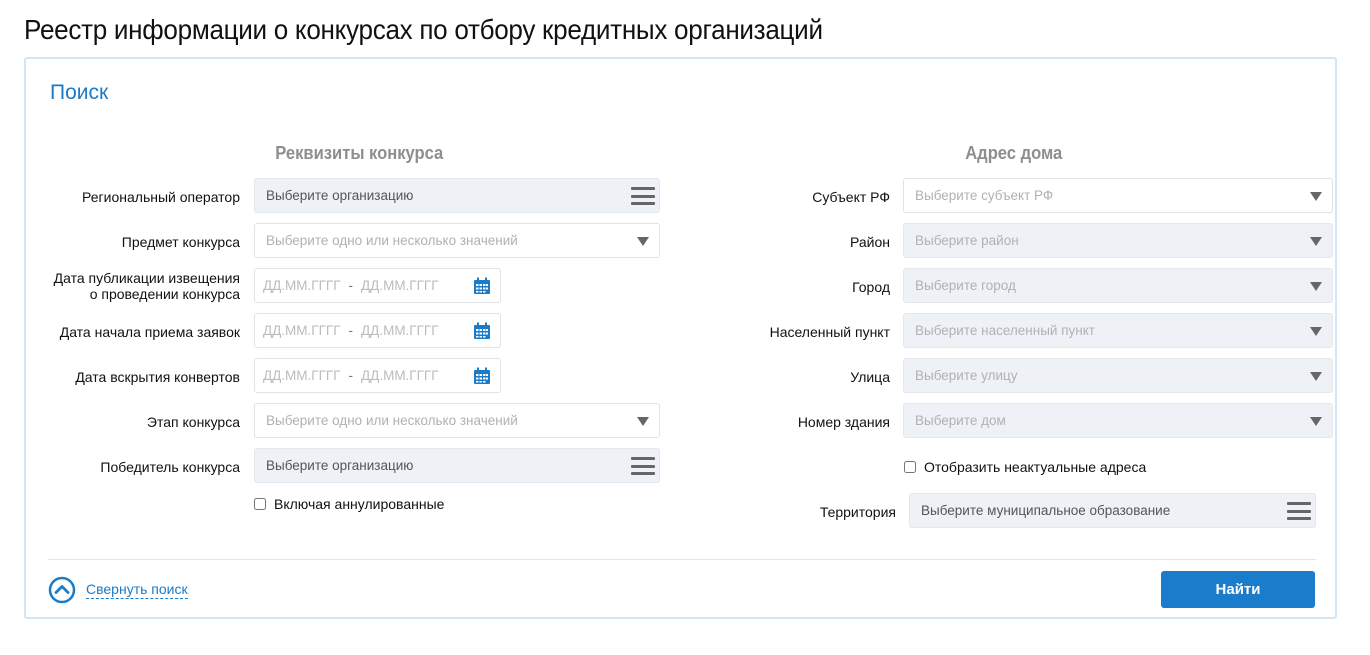 This screenshot has width=1370, height=655. What do you see at coordinates (157, 377) in the screenshot?
I see `envelope-opening-label: Дата вскрытия конвертов` at bounding box center [157, 377].